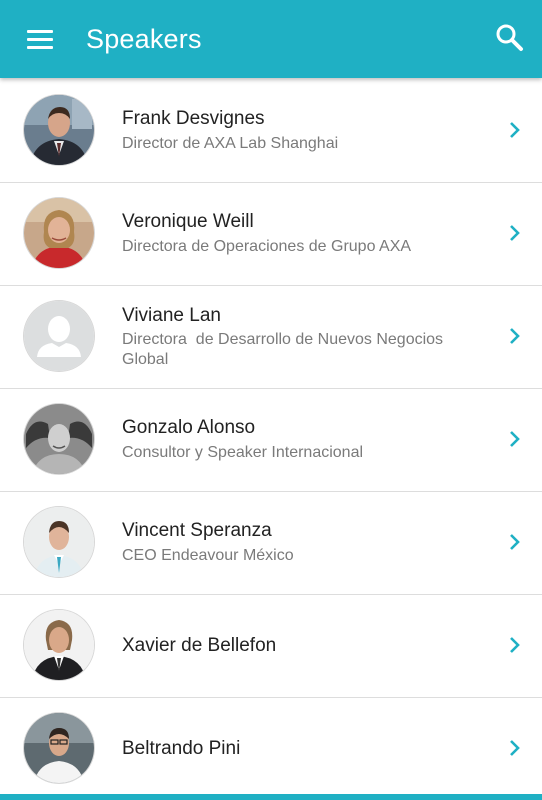  I want to click on placeholder-person-icon, so click(59, 336).